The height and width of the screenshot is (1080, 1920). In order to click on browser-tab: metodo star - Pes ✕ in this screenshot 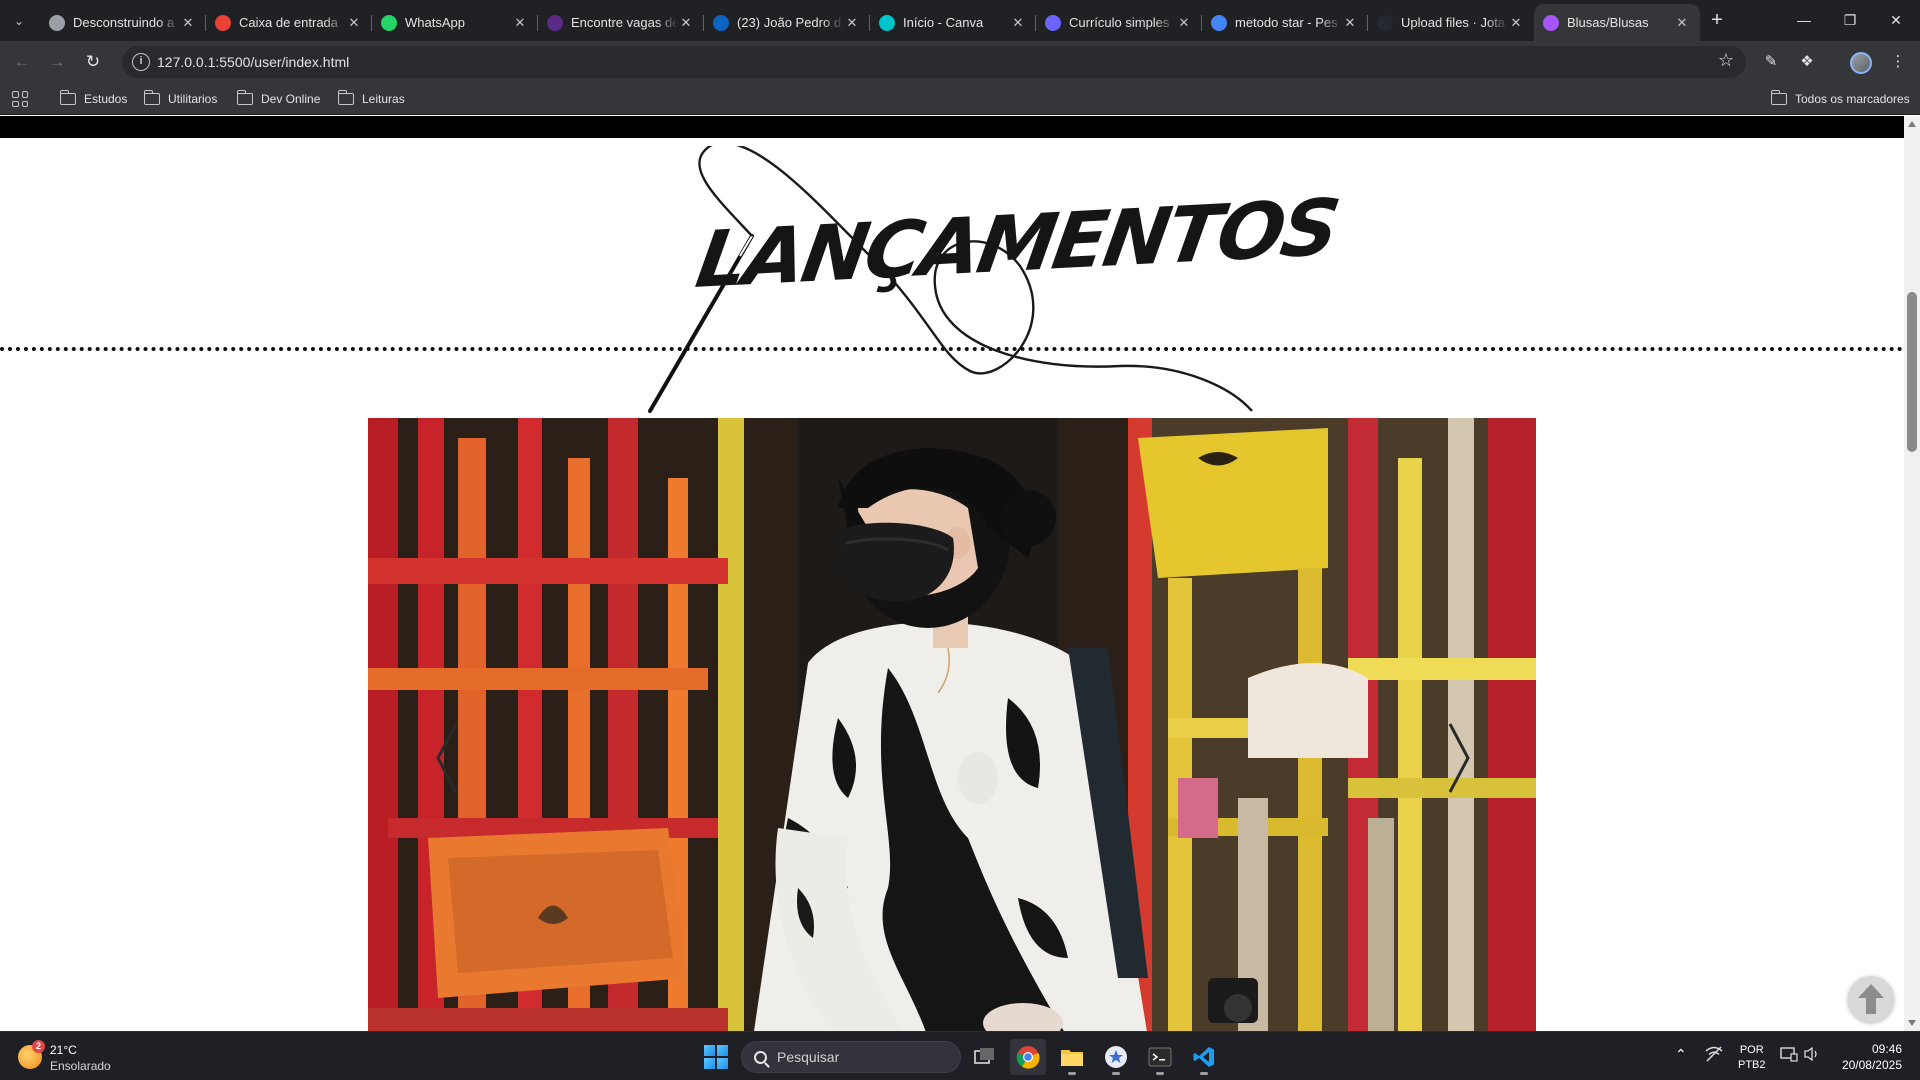, I will do `click(1285, 22)`.